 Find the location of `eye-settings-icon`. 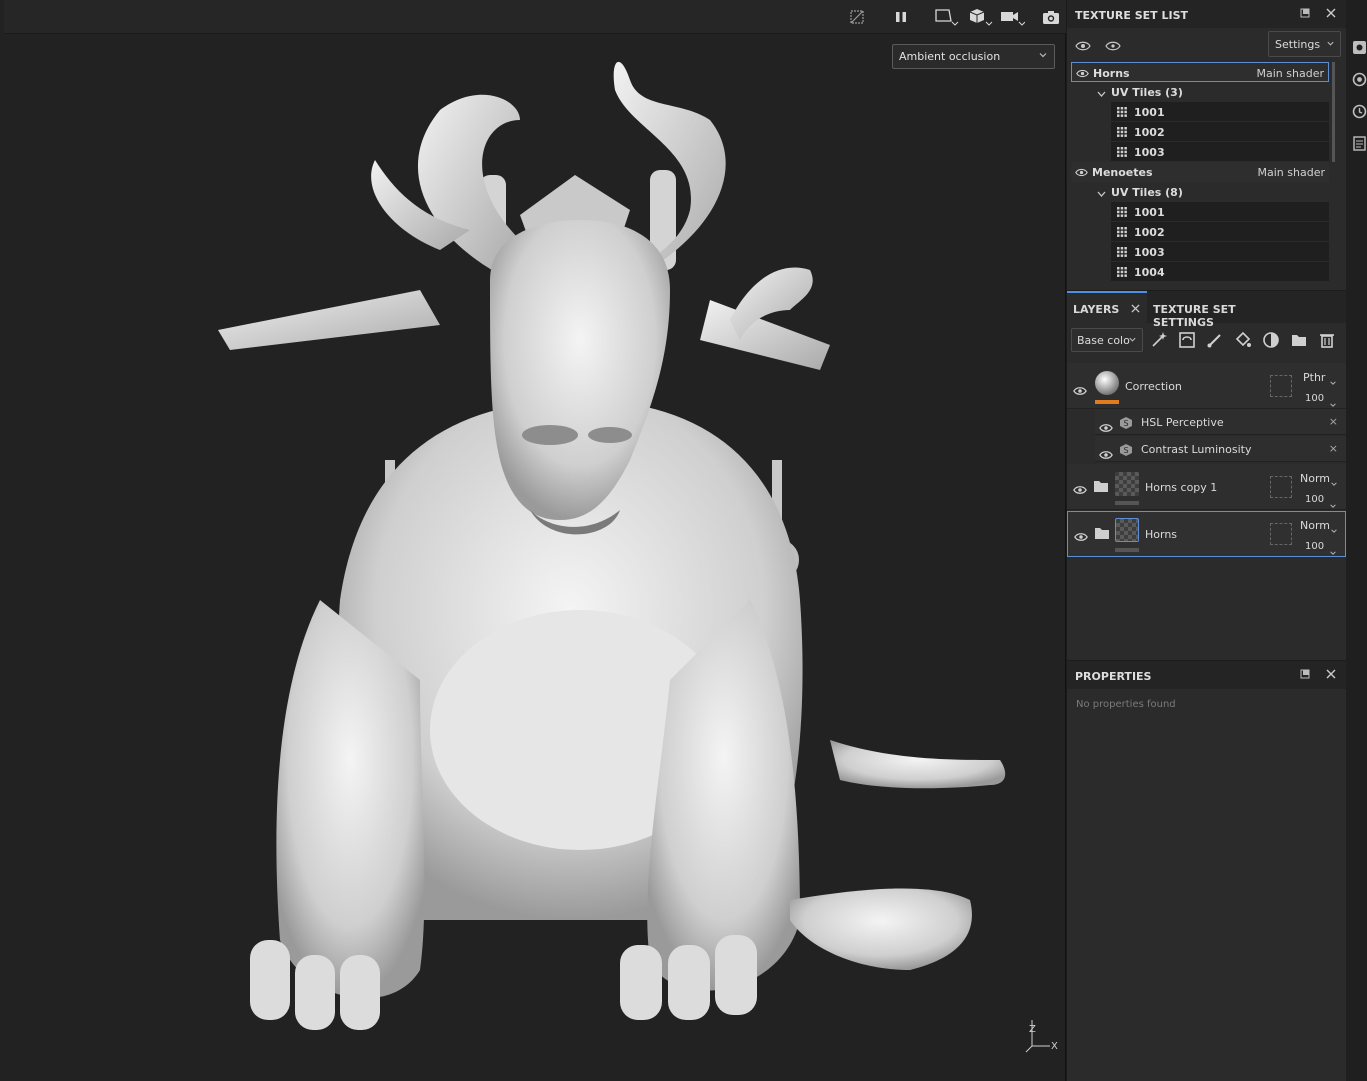

eye-settings-icon is located at coordinates (1083, 46).